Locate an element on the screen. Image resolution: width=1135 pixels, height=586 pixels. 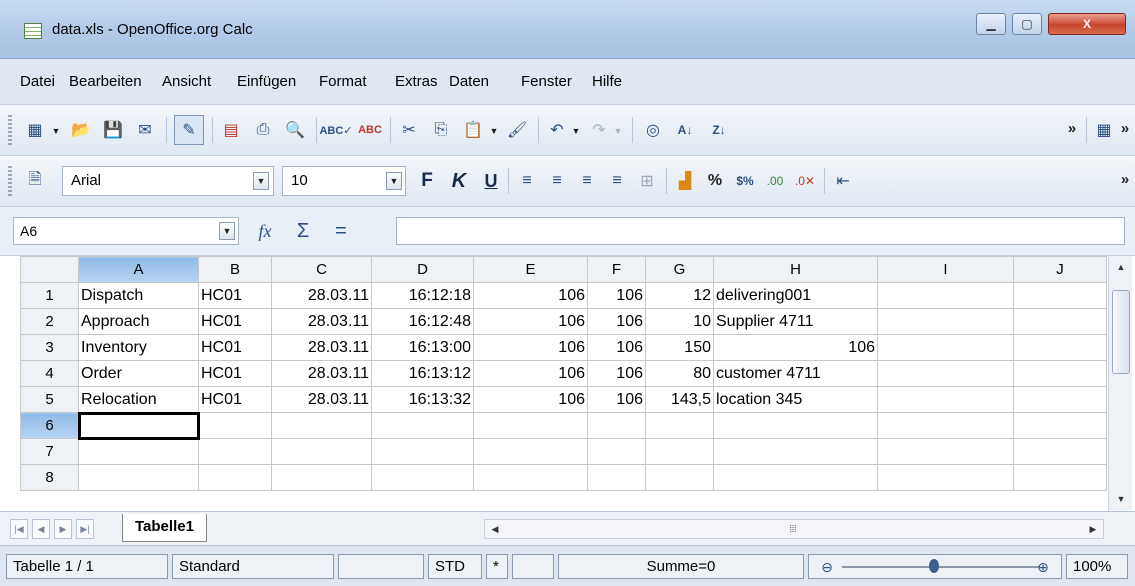
cell-j1 is located at coordinates (1060, 295).